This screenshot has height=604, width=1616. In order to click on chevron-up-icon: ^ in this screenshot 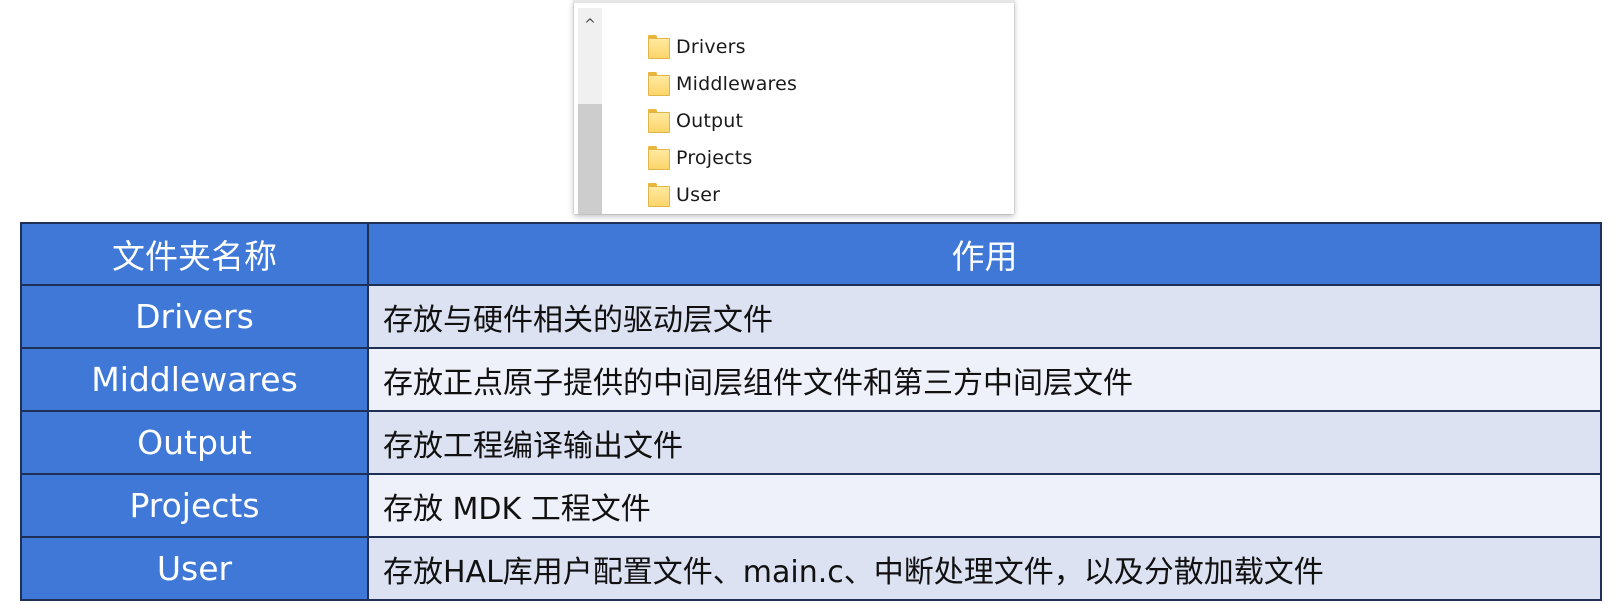, I will do `click(590, 25)`.